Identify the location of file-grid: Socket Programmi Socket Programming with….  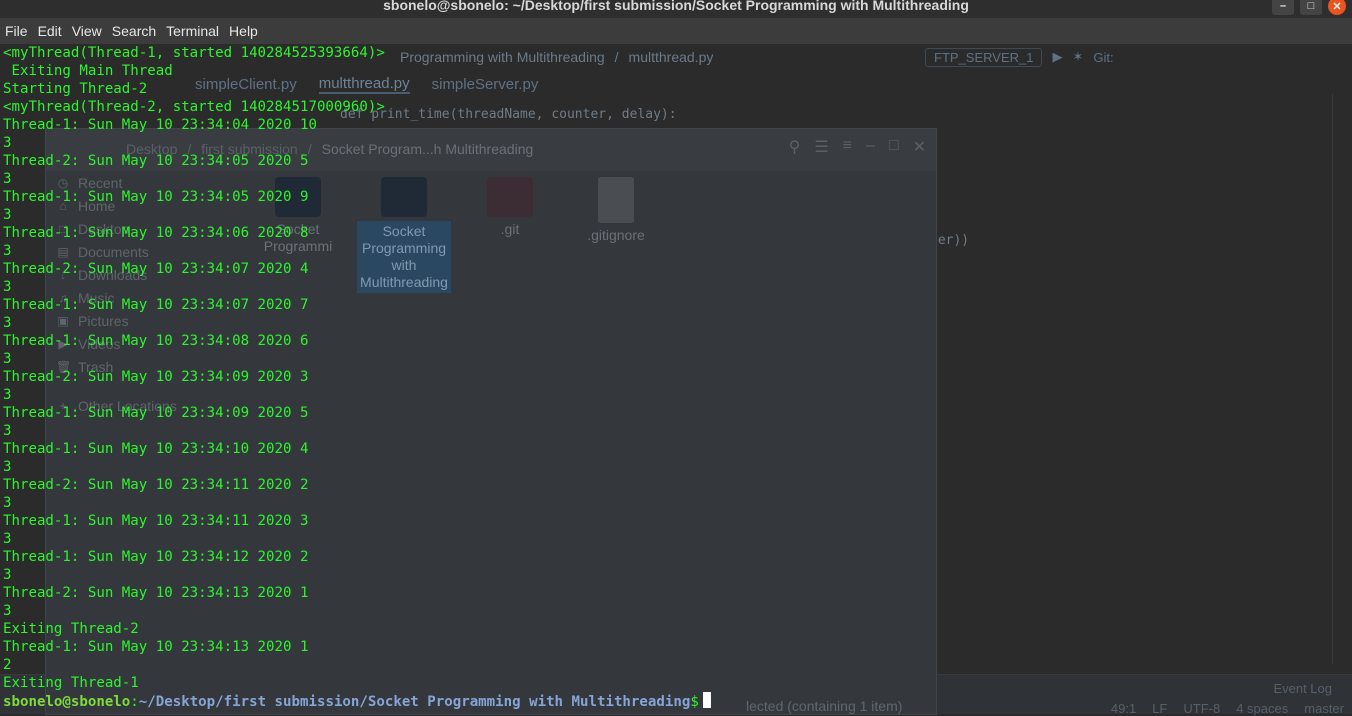
(457, 235).